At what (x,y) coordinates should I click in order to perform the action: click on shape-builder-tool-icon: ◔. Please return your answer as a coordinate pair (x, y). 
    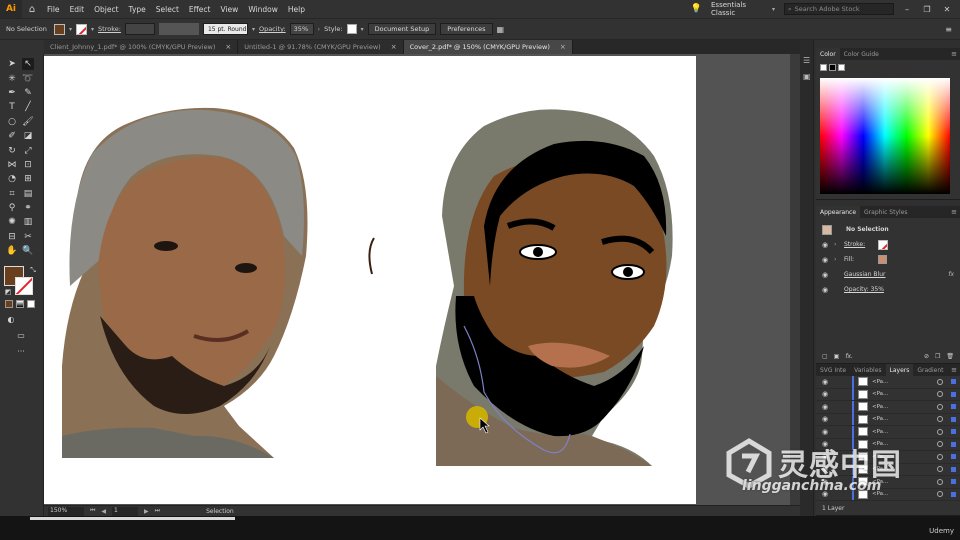
    Looking at the image, I should click on (12, 179).